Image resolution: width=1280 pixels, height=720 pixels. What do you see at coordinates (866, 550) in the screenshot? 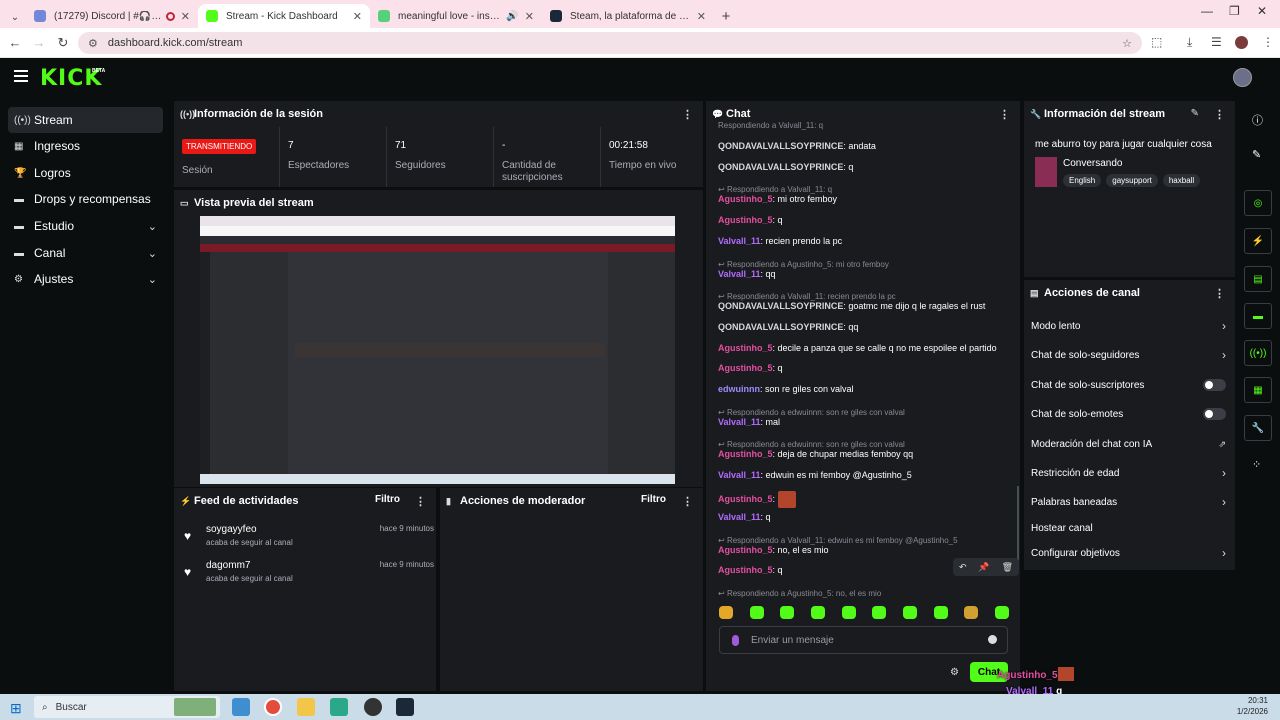
I see `chat-message: Agustinho_5: no, el es mio` at bounding box center [866, 550].